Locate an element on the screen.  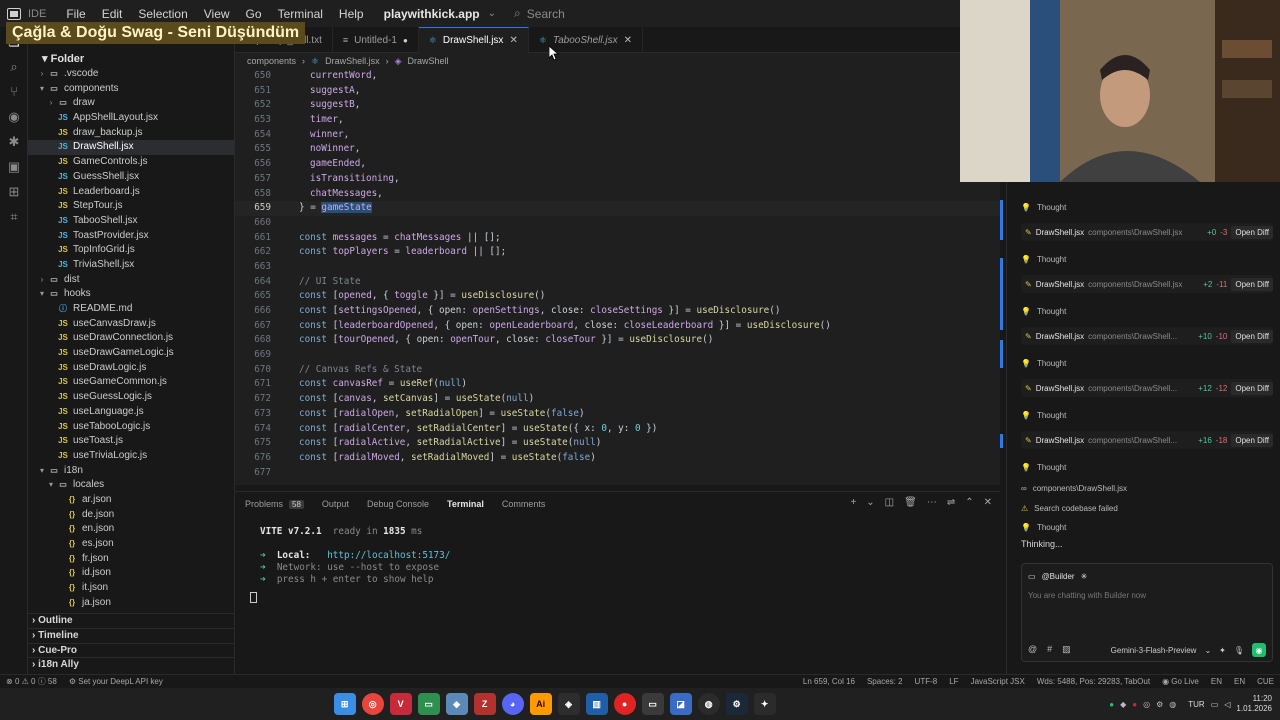
command-search: ⌕ Search is located at coordinates (539, 13).